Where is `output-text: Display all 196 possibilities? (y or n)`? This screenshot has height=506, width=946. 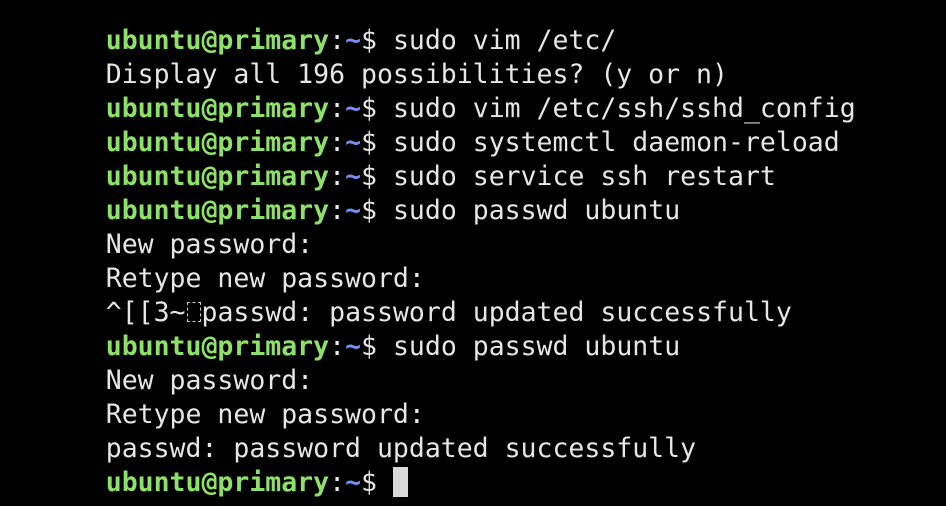 output-text: Display all 196 possibilities? (y or n) is located at coordinates (416, 74).